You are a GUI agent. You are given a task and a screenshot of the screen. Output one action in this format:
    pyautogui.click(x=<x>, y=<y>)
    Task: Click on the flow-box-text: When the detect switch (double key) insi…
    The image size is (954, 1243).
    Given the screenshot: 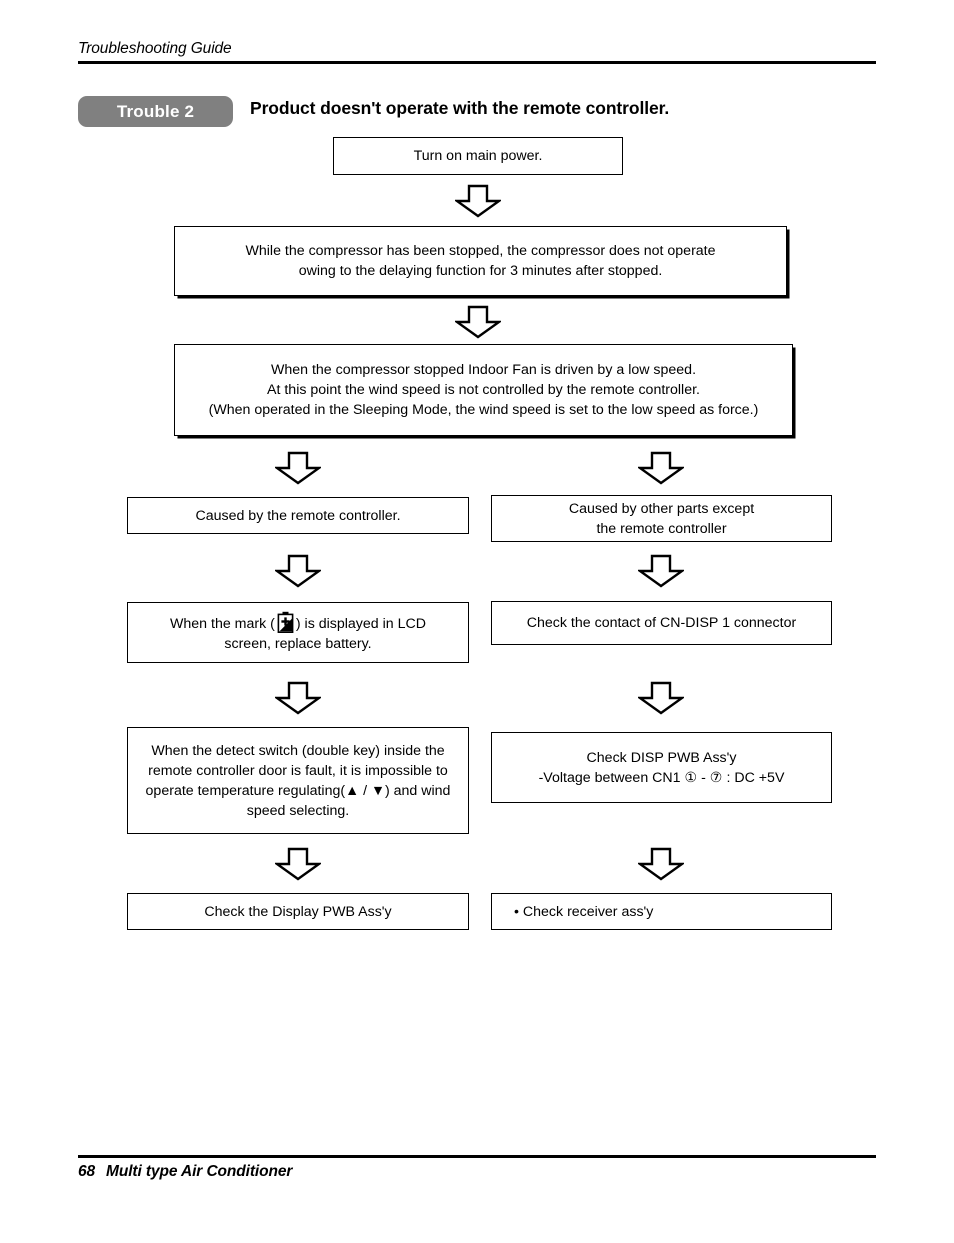 What is the action you would take?
    pyautogui.click(x=298, y=781)
    